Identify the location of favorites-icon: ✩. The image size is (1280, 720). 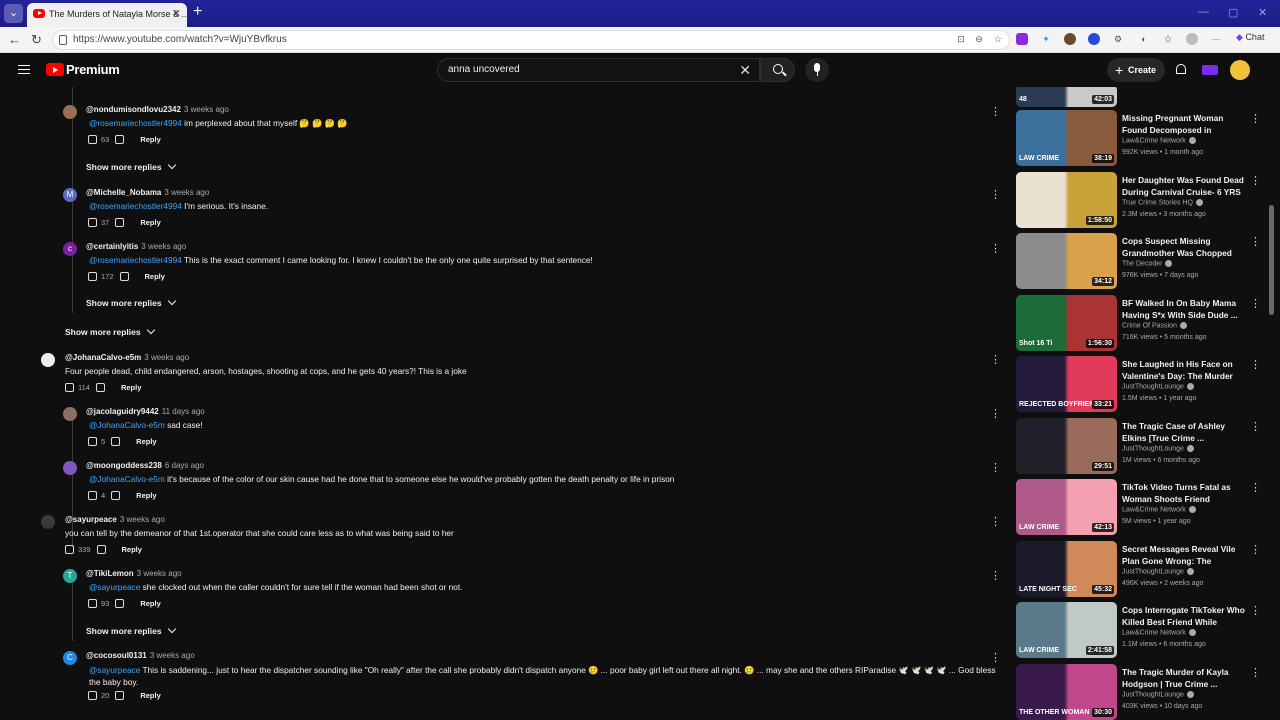
(1168, 39).